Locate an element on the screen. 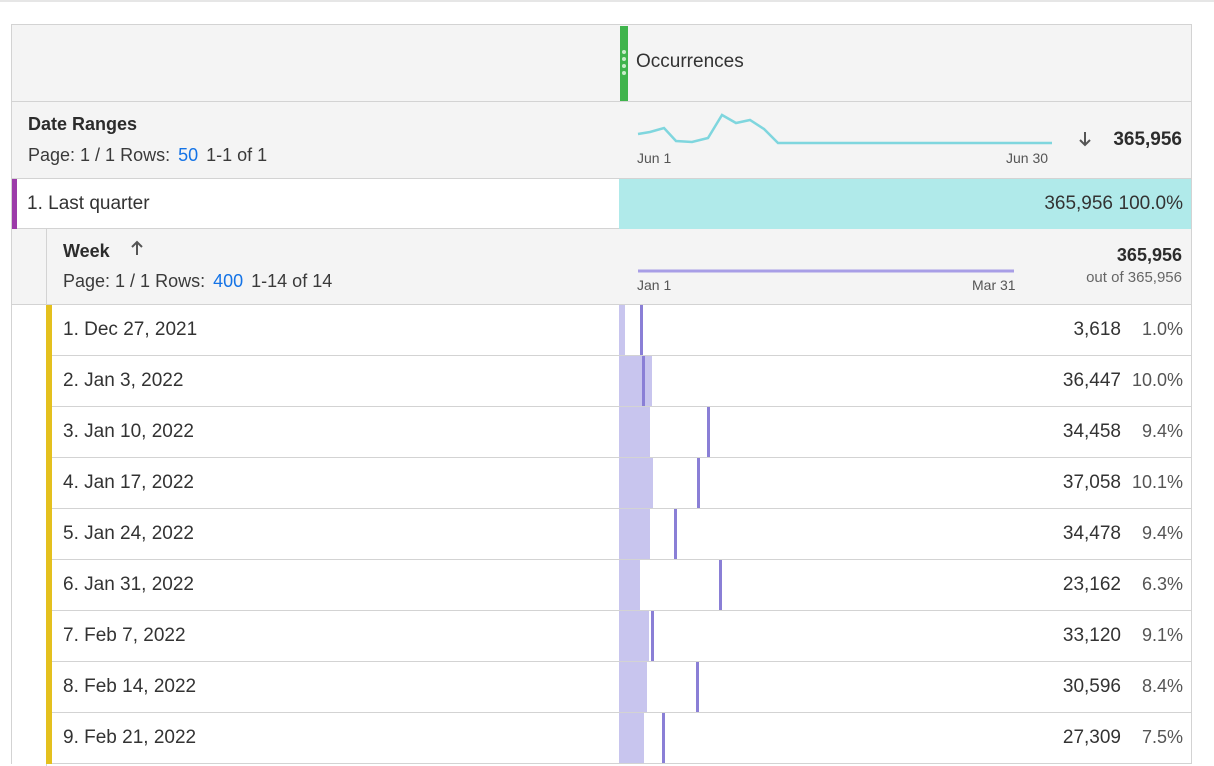 The height and width of the screenshot is (766, 1214). row-label: 7. Feb 7, 2022 is located at coordinates (124, 636).